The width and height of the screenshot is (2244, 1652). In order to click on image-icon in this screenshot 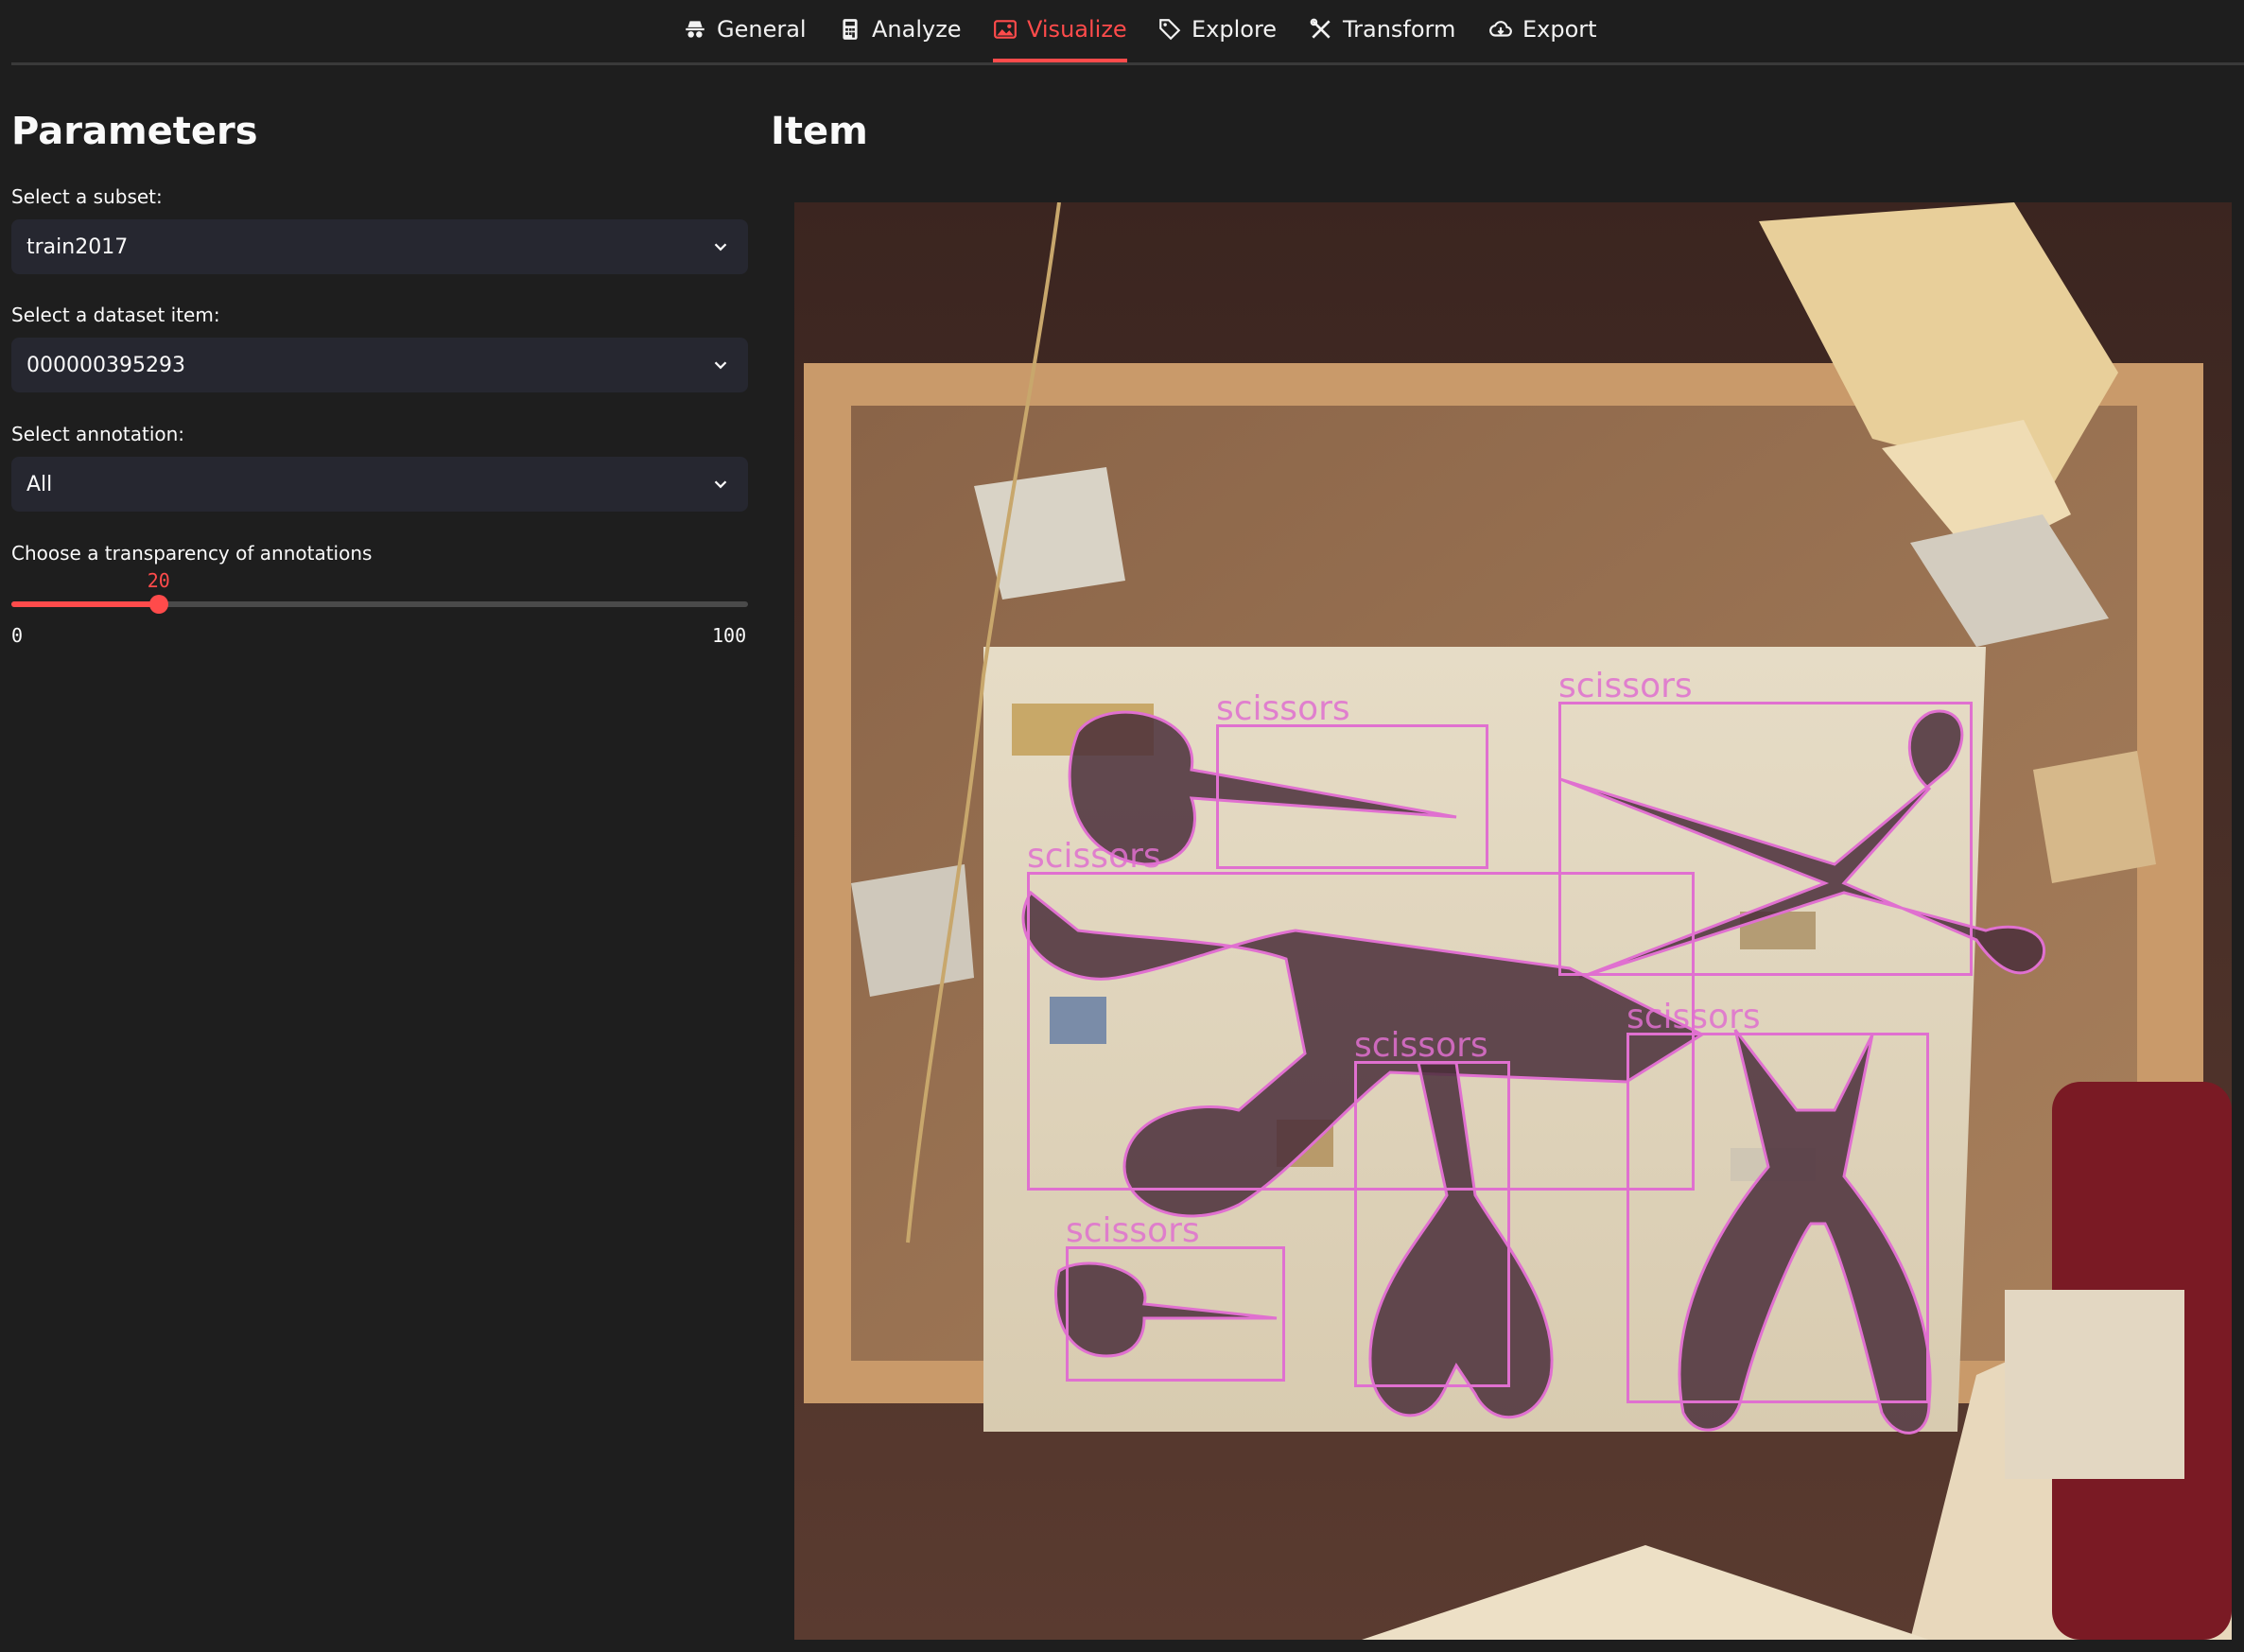, I will do `click(1005, 30)`.